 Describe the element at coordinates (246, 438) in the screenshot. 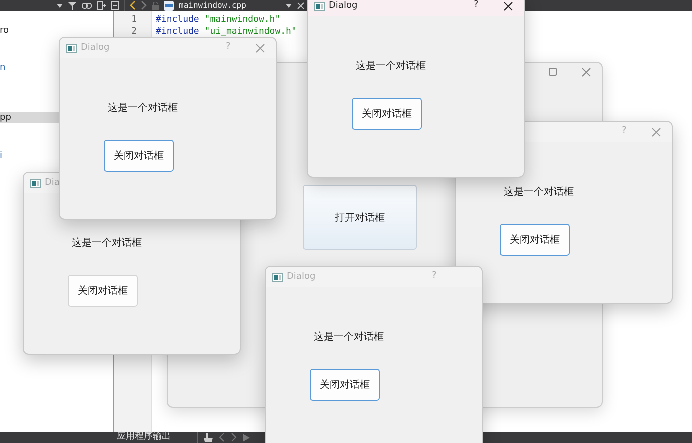

I see `run-icon` at that location.